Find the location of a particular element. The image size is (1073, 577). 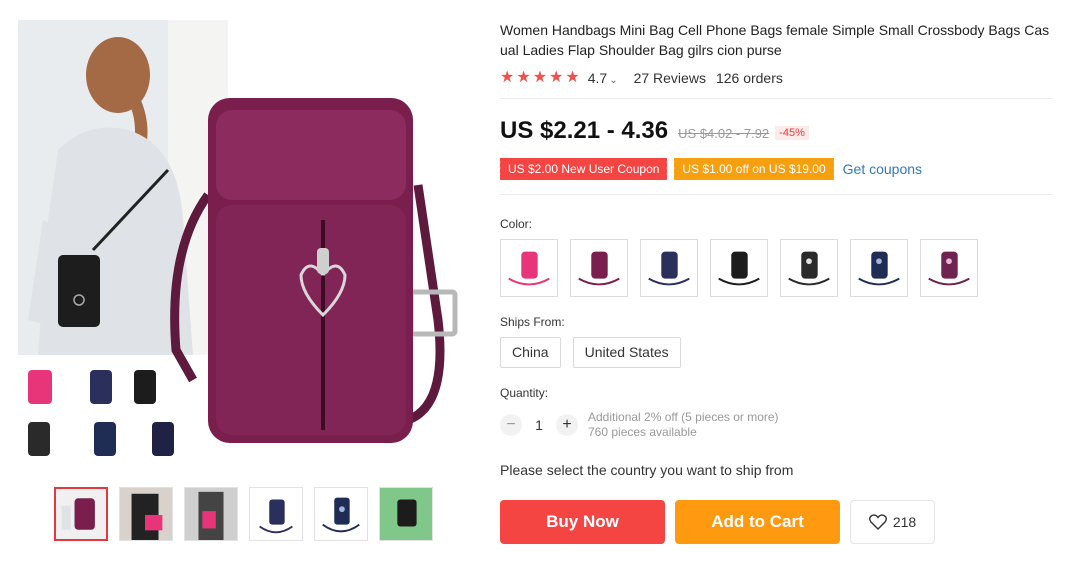

quantity-value: 1 is located at coordinates (539, 425).